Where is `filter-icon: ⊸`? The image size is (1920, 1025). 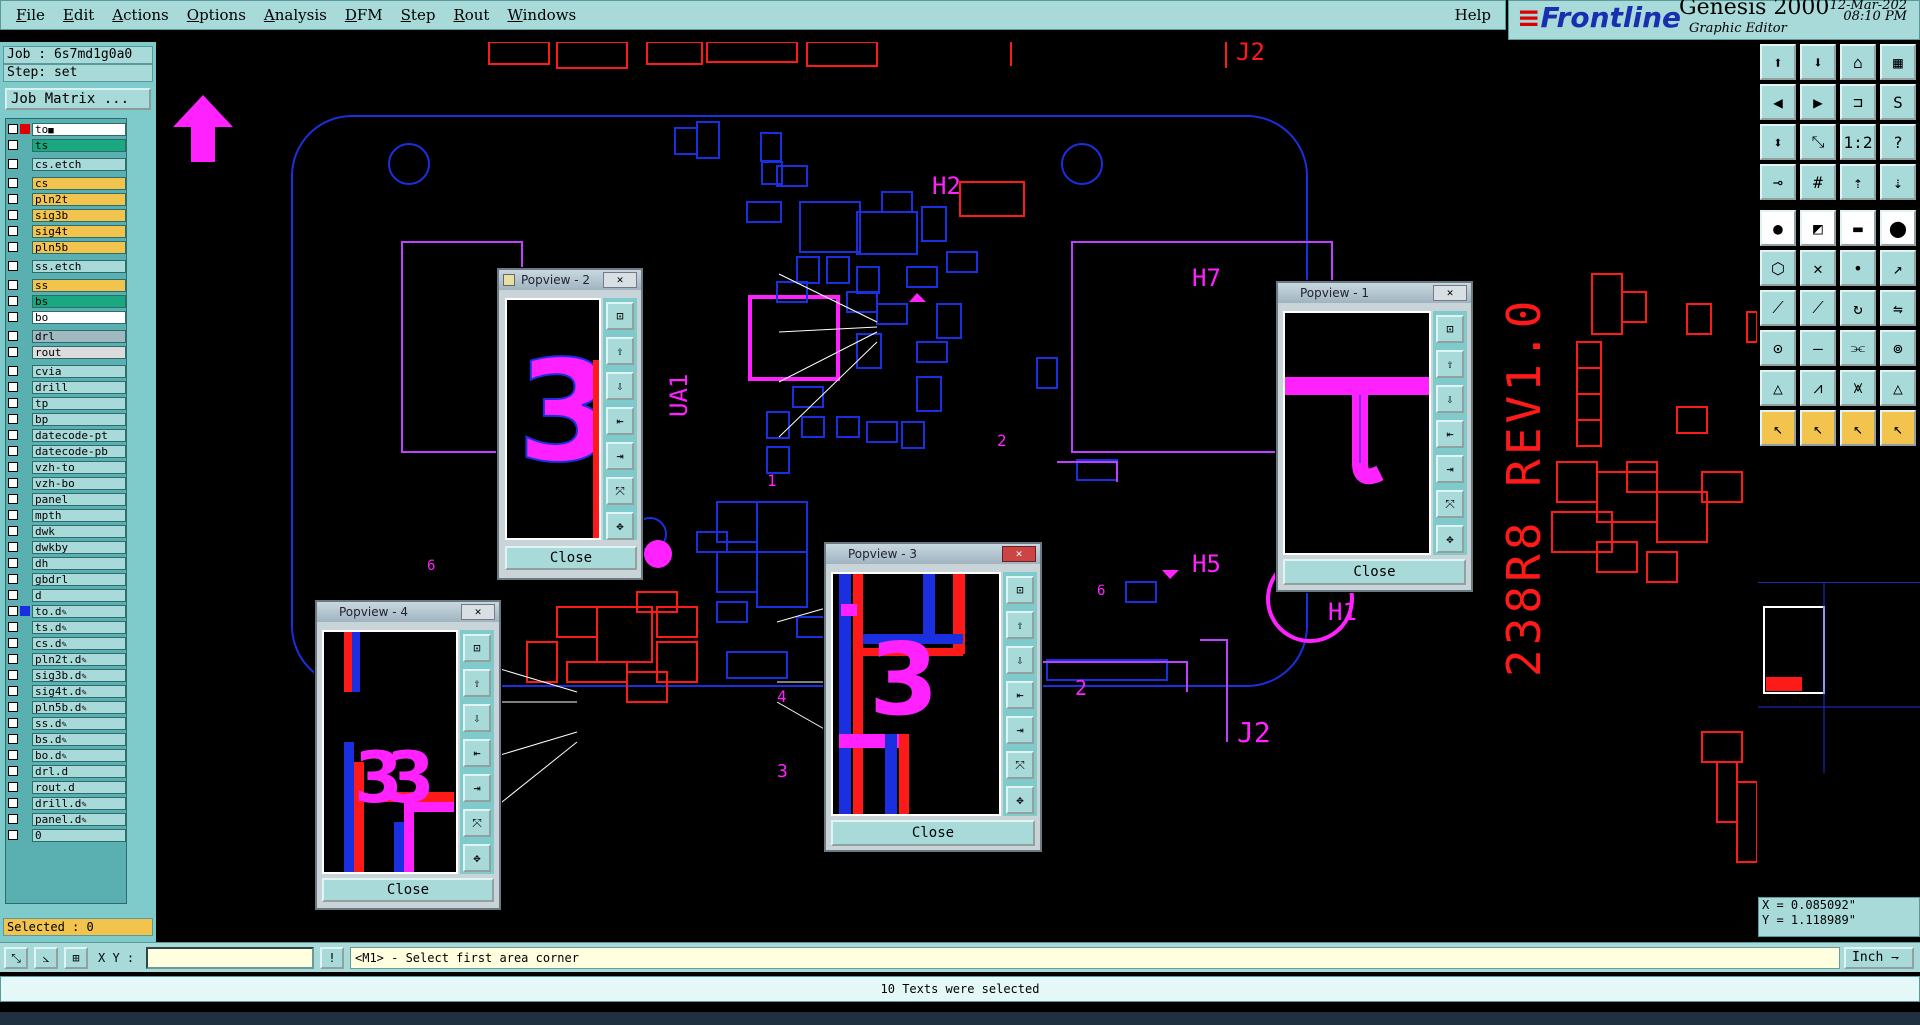
filter-icon: ⊸ is located at coordinates (1778, 182).